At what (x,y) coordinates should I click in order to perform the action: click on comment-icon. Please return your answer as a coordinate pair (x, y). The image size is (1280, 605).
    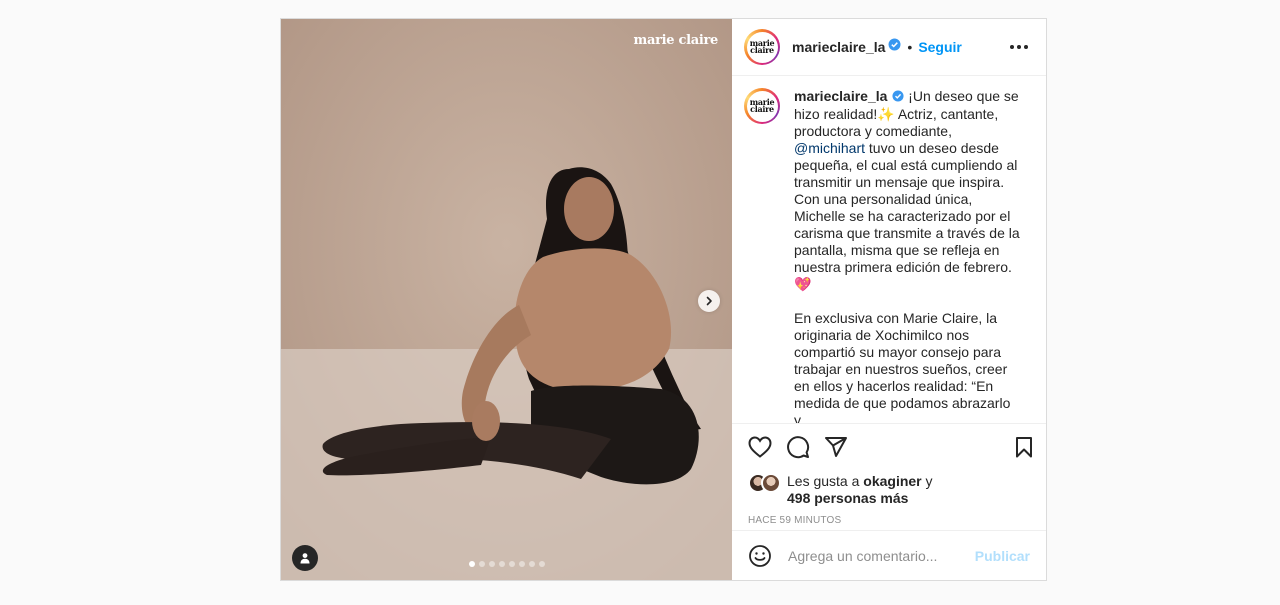
    Looking at the image, I should click on (798, 447).